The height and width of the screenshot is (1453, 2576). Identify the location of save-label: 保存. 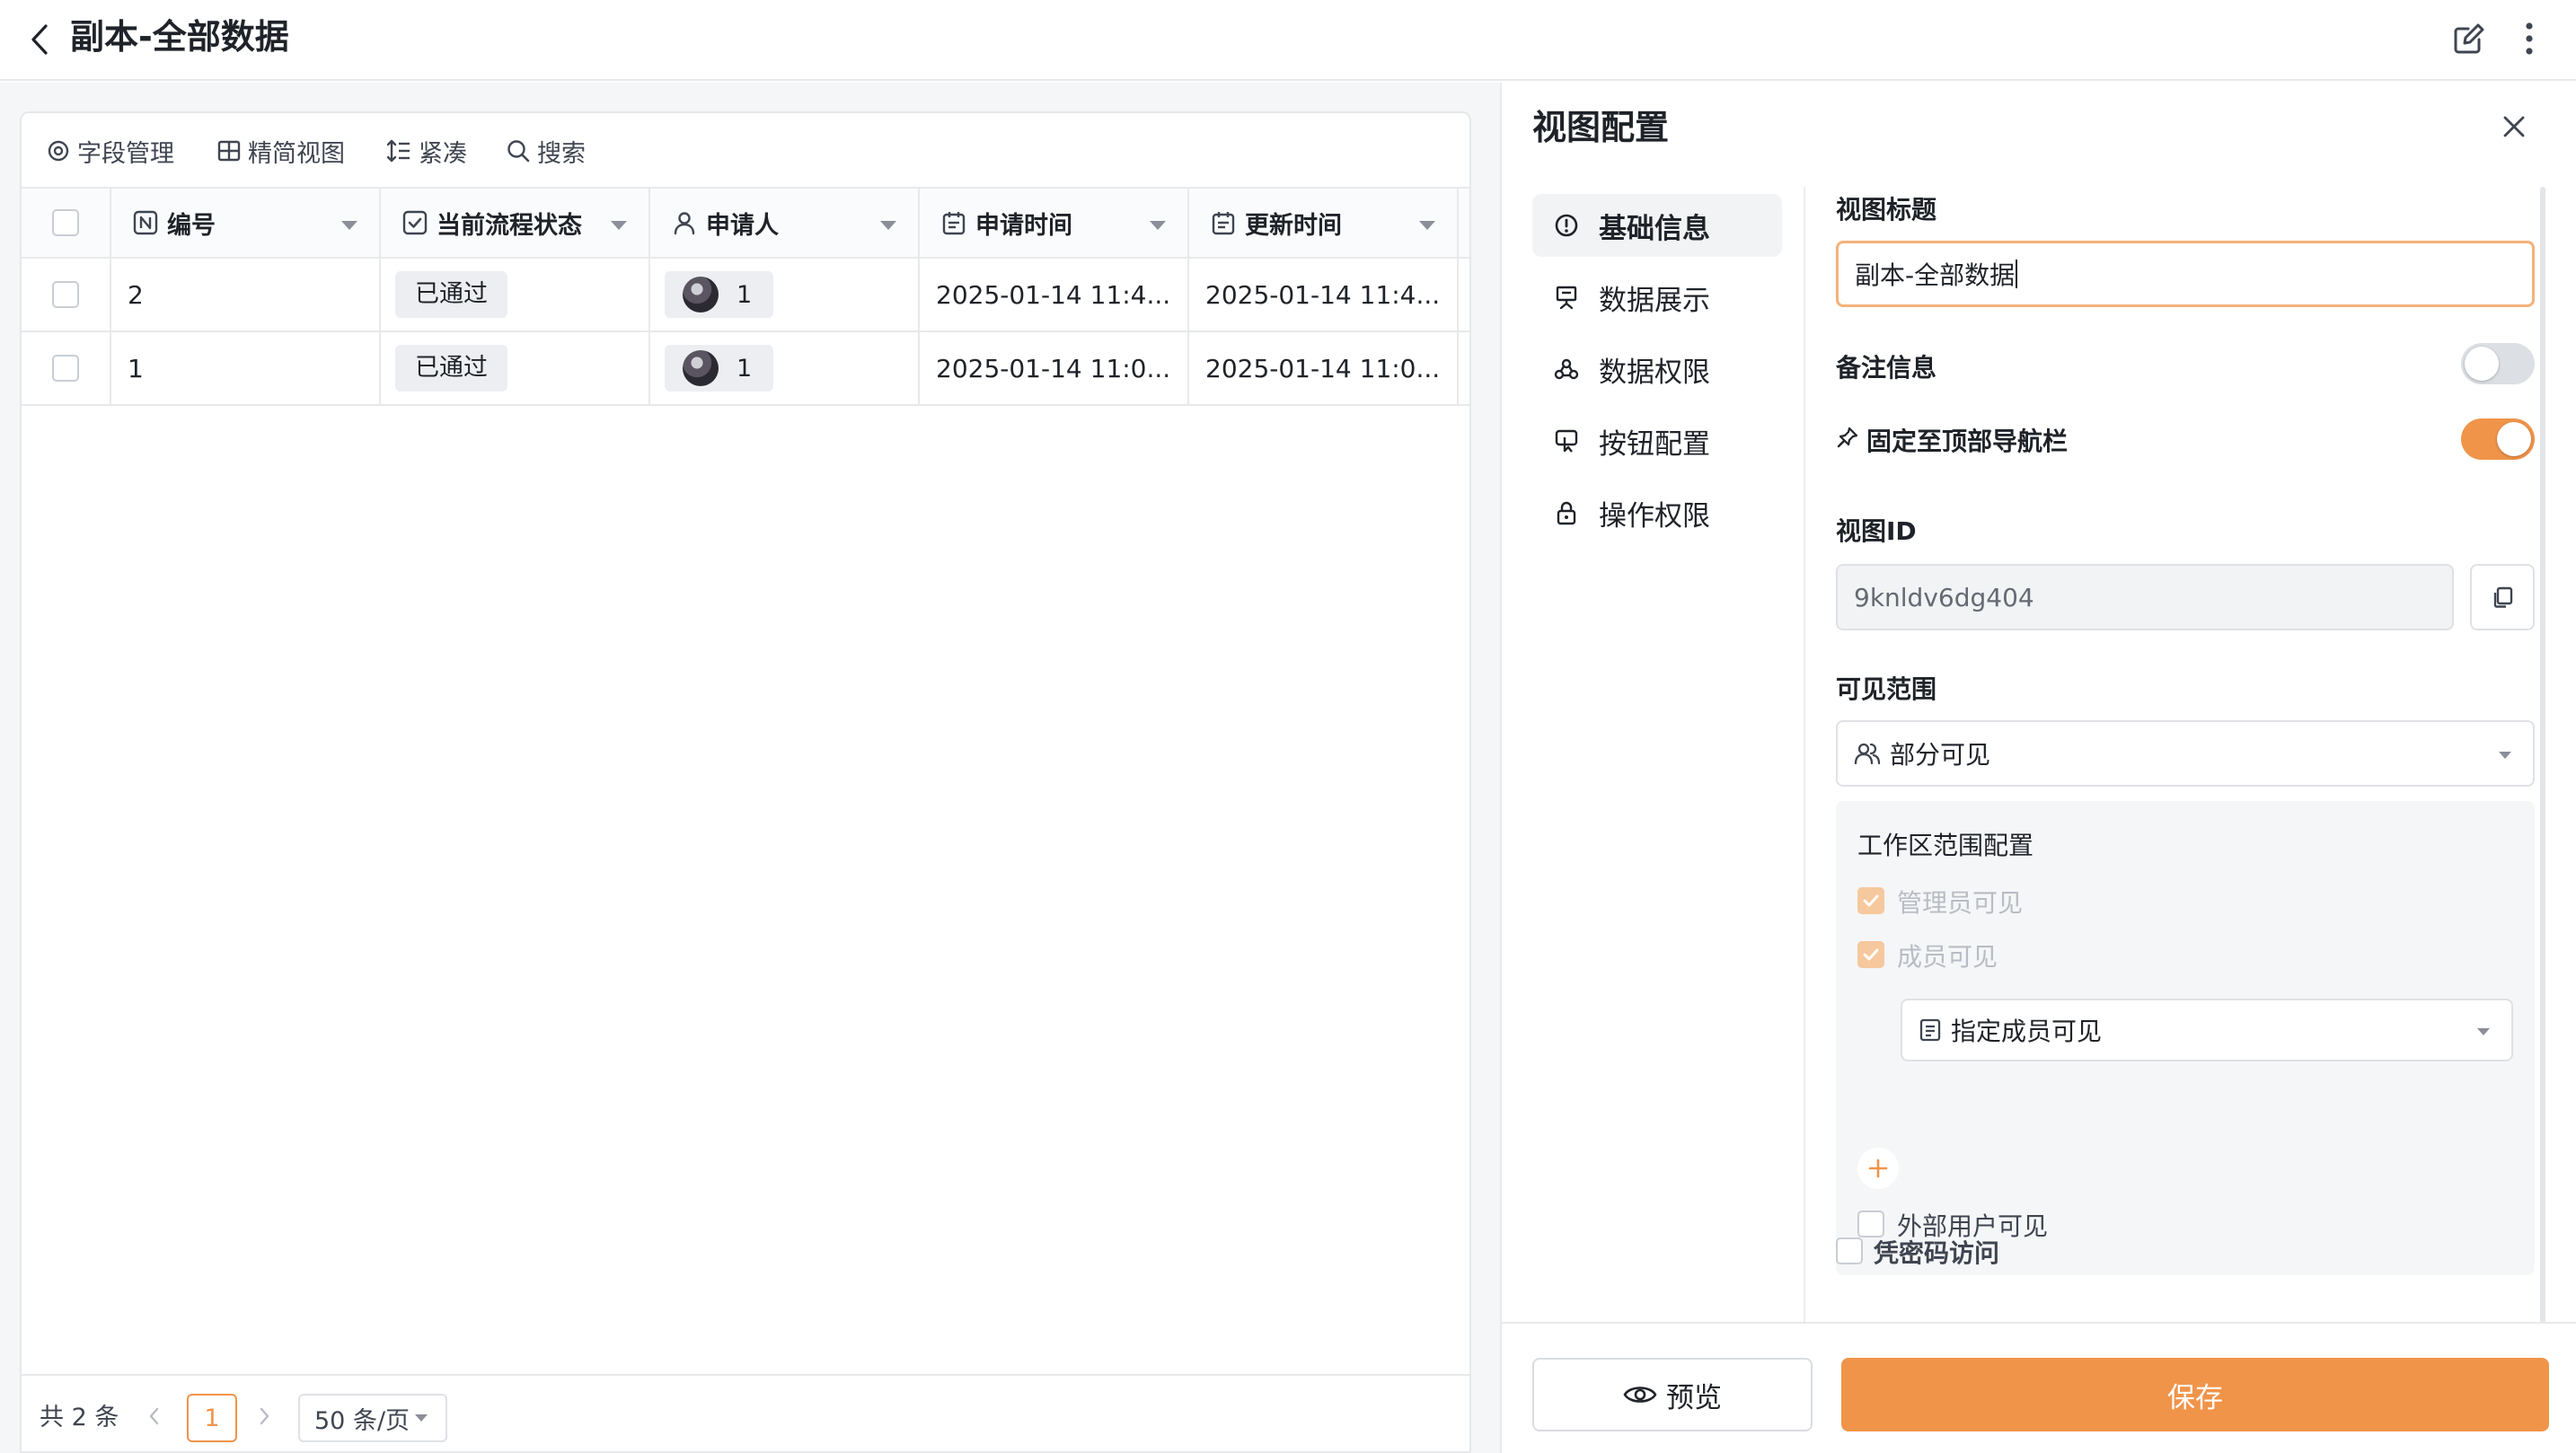
(2195, 1398).